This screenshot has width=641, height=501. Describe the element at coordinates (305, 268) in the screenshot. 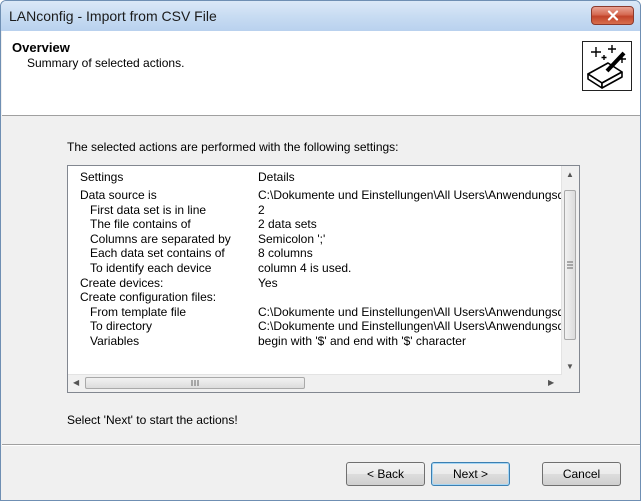

I see `detail-cell: column 4 is used.` at that location.